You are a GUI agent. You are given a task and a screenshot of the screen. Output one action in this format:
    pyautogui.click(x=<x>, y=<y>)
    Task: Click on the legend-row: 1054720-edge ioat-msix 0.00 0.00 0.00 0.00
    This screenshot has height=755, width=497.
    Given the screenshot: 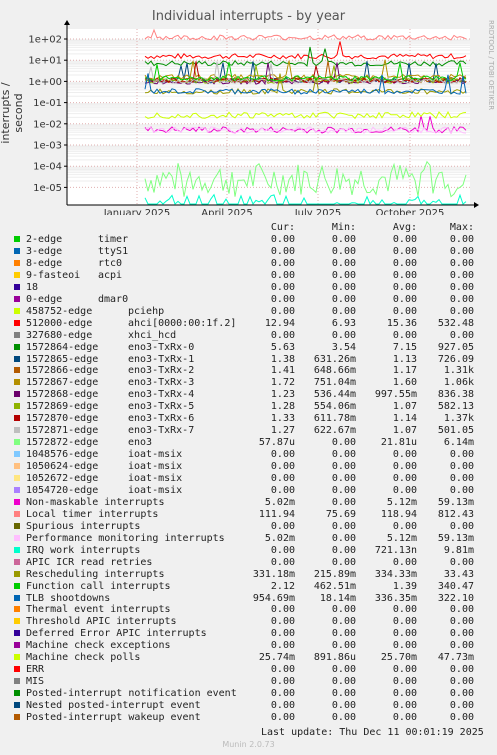 What is the action you would take?
    pyautogui.click(x=248, y=491)
    